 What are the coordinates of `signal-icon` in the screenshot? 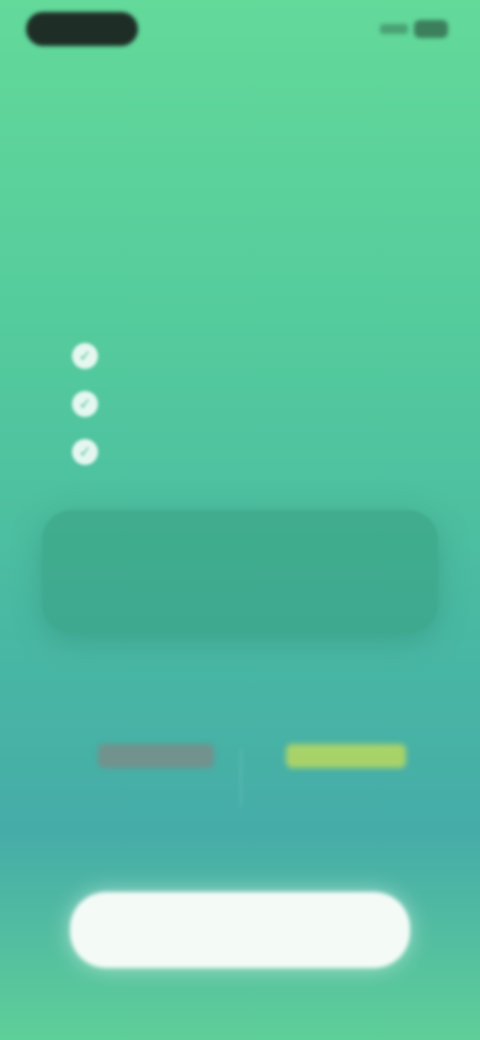 It's located at (394, 29).